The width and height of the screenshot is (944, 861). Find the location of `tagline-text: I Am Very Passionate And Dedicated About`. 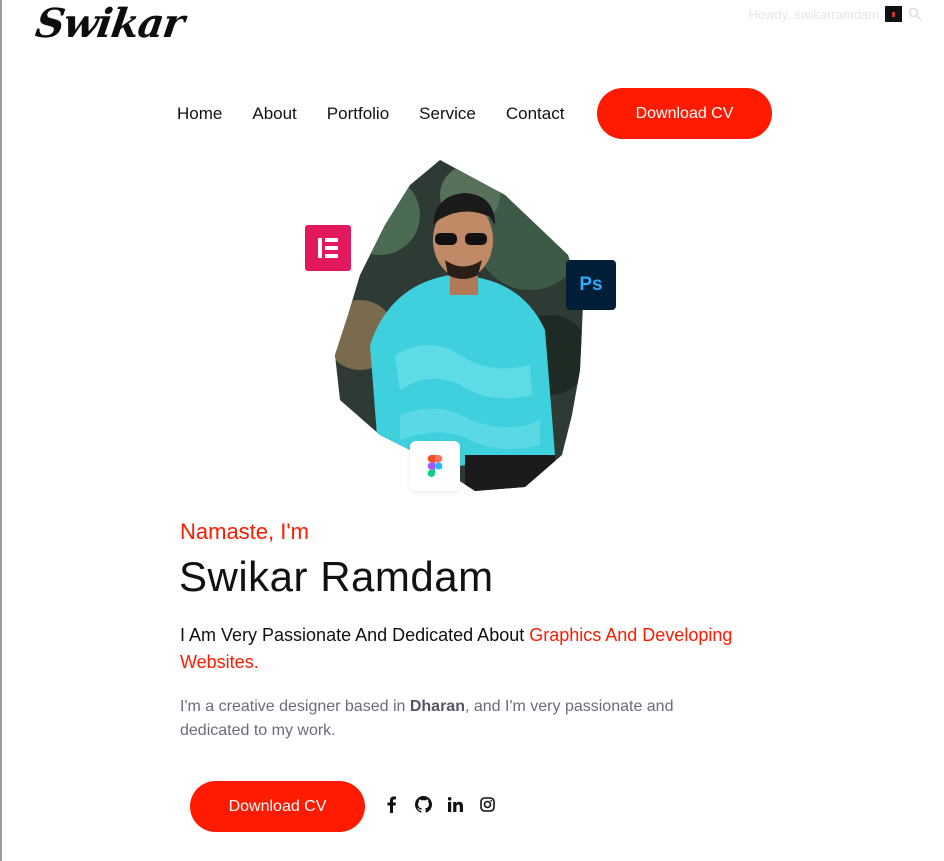

tagline-text: I Am Very Passionate And Dedicated About is located at coordinates (355, 635).